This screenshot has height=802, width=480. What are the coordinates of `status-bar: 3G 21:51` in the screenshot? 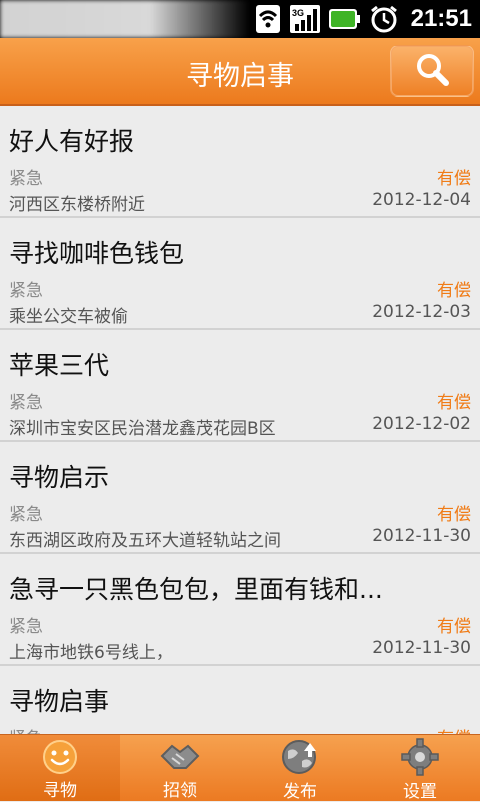 It's located at (240, 19).